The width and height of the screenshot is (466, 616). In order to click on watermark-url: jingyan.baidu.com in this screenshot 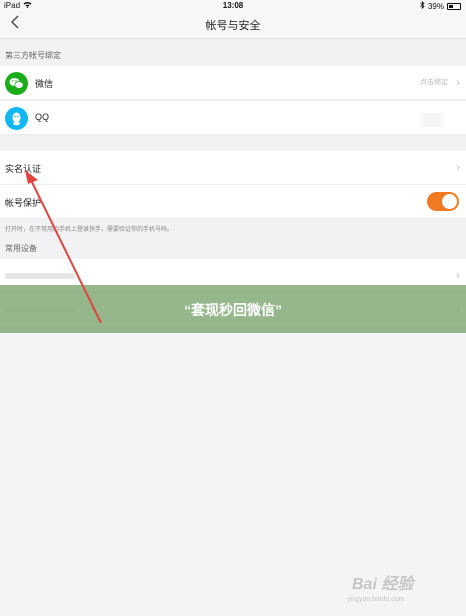, I will do `click(376, 599)`.